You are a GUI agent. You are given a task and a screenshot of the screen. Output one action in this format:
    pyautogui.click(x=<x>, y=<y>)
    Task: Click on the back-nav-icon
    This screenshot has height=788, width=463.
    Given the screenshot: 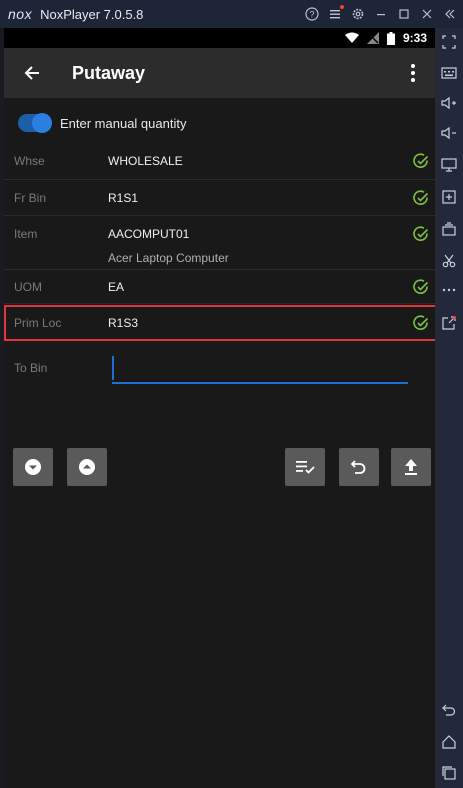 What is the action you would take?
    pyautogui.click(x=449, y=710)
    